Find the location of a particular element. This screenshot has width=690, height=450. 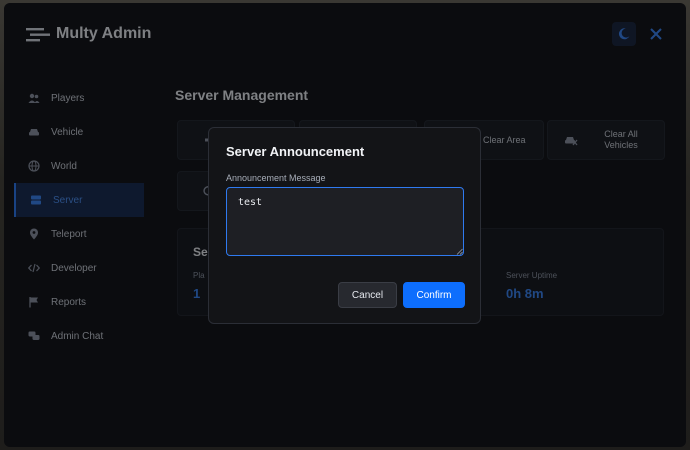

message-label: Announcement Message is located at coordinates (276, 178).